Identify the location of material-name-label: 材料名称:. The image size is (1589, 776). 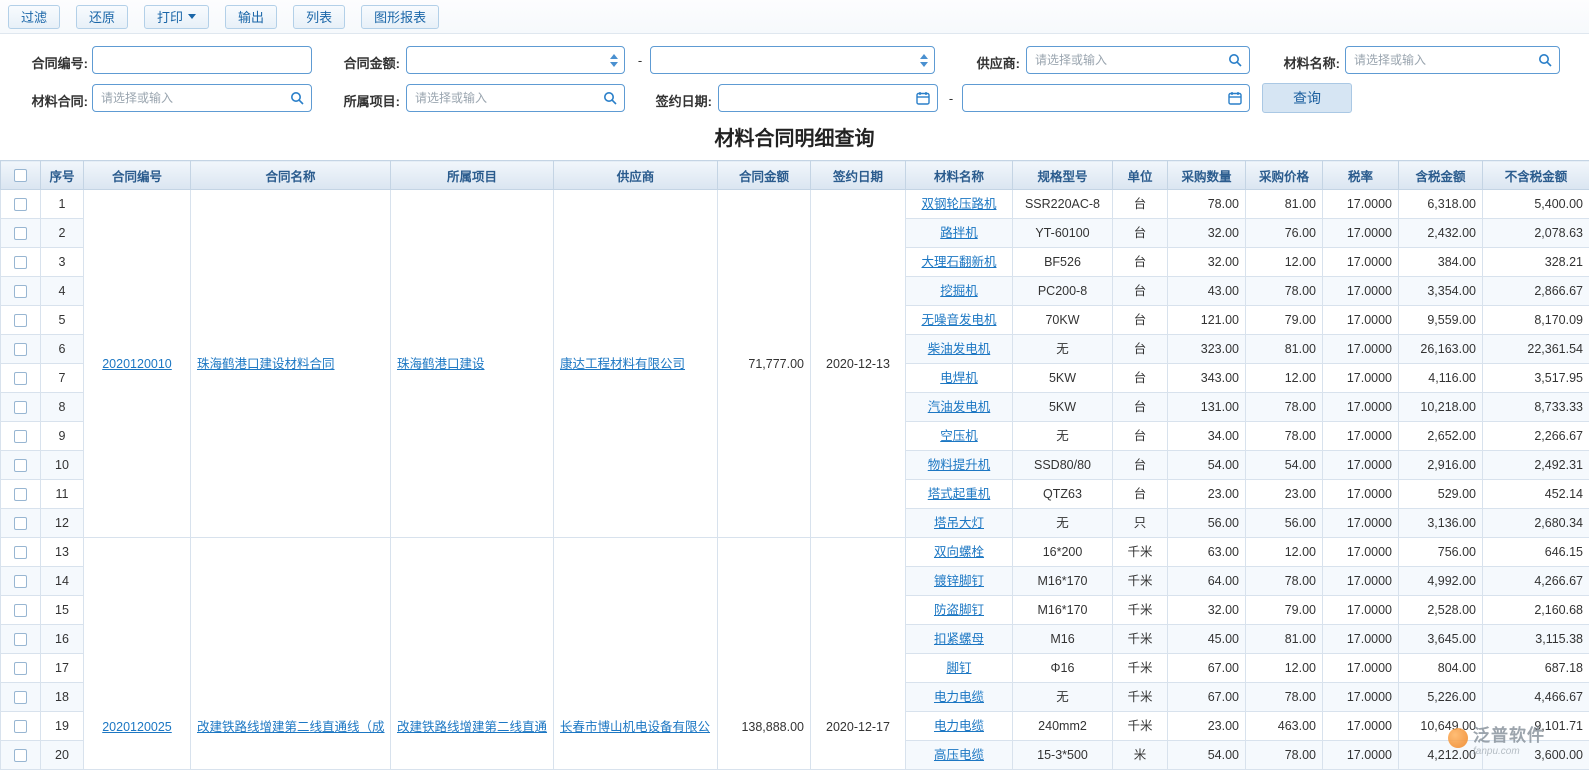
(1311, 63).